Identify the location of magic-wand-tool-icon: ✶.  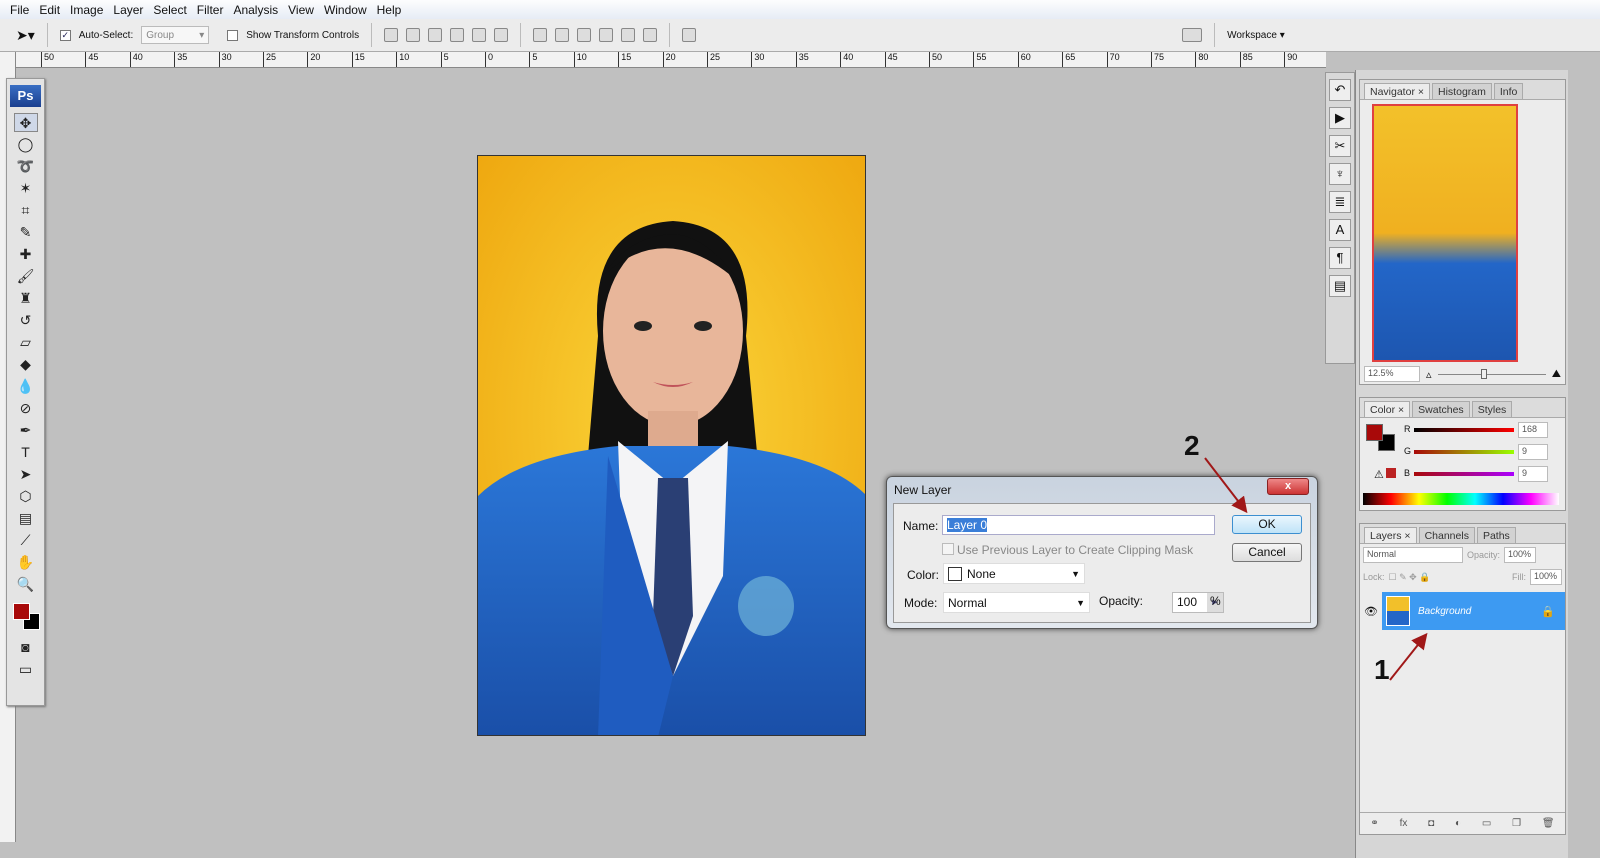
(26, 188).